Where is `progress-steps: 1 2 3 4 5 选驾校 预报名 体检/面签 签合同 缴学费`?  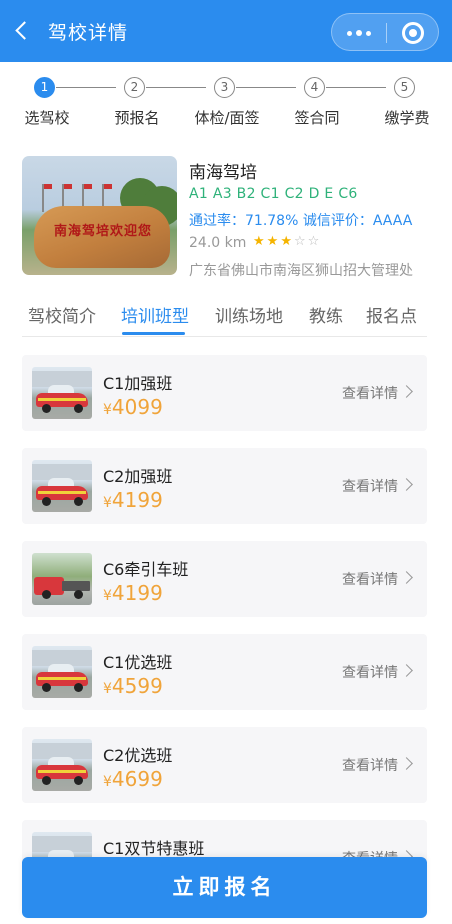 progress-steps: 1 2 3 4 5 选驾校 预报名 体检/面签 签合同 缴学费 is located at coordinates (226, 102).